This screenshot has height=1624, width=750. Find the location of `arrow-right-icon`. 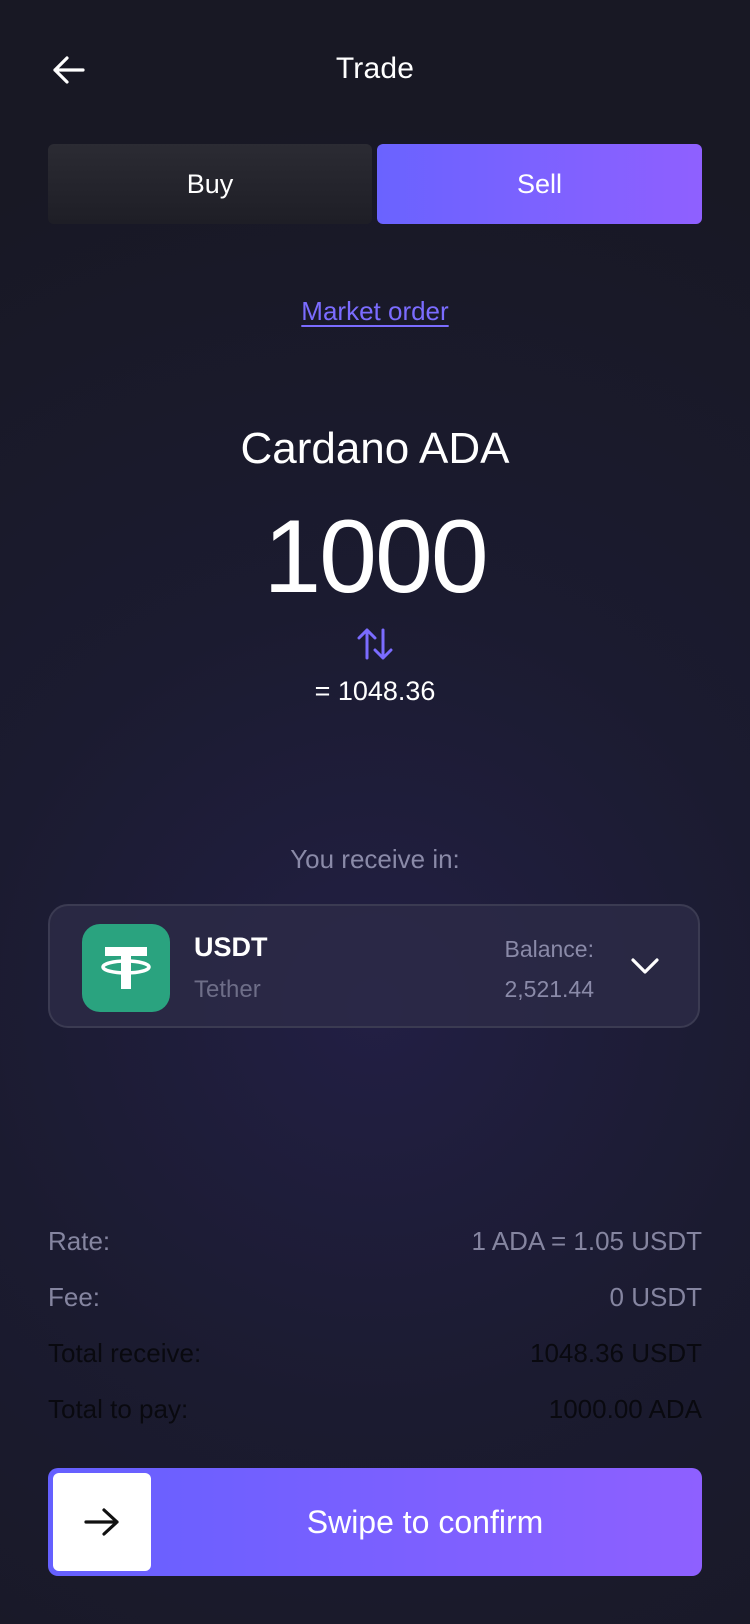

arrow-right-icon is located at coordinates (101, 1522).